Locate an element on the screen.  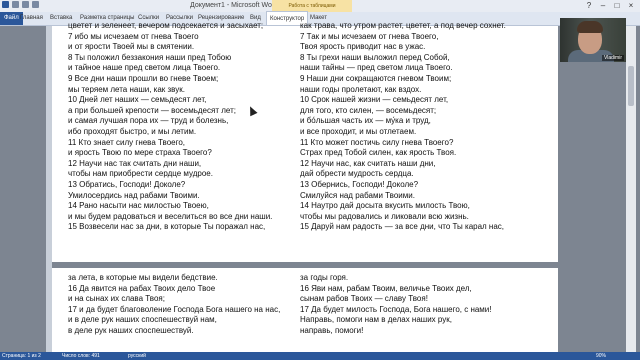
undo-icon is located at coordinates (25, 4).